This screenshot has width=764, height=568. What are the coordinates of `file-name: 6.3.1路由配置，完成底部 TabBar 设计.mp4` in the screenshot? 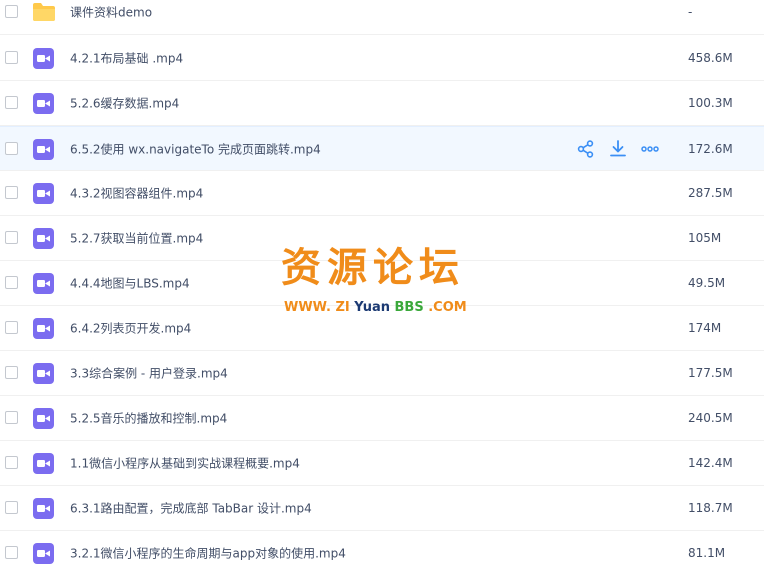 It's located at (191, 508).